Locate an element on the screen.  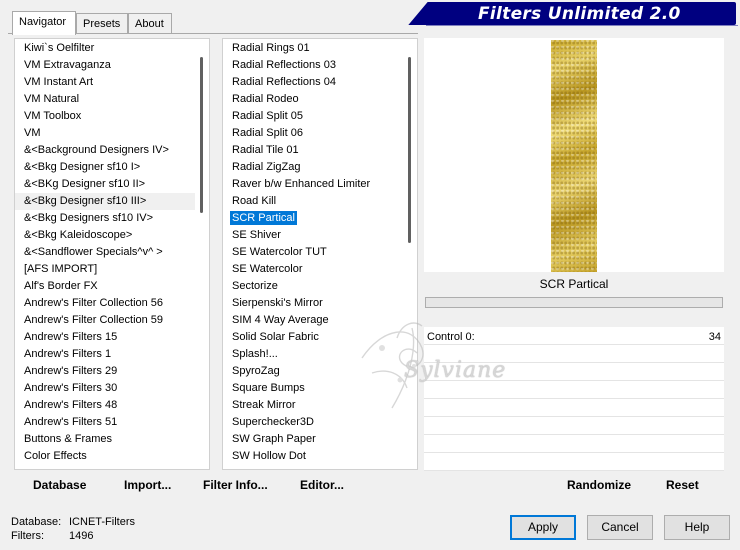
list-item: Radial Split 05 is located at coordinates (313, 116).